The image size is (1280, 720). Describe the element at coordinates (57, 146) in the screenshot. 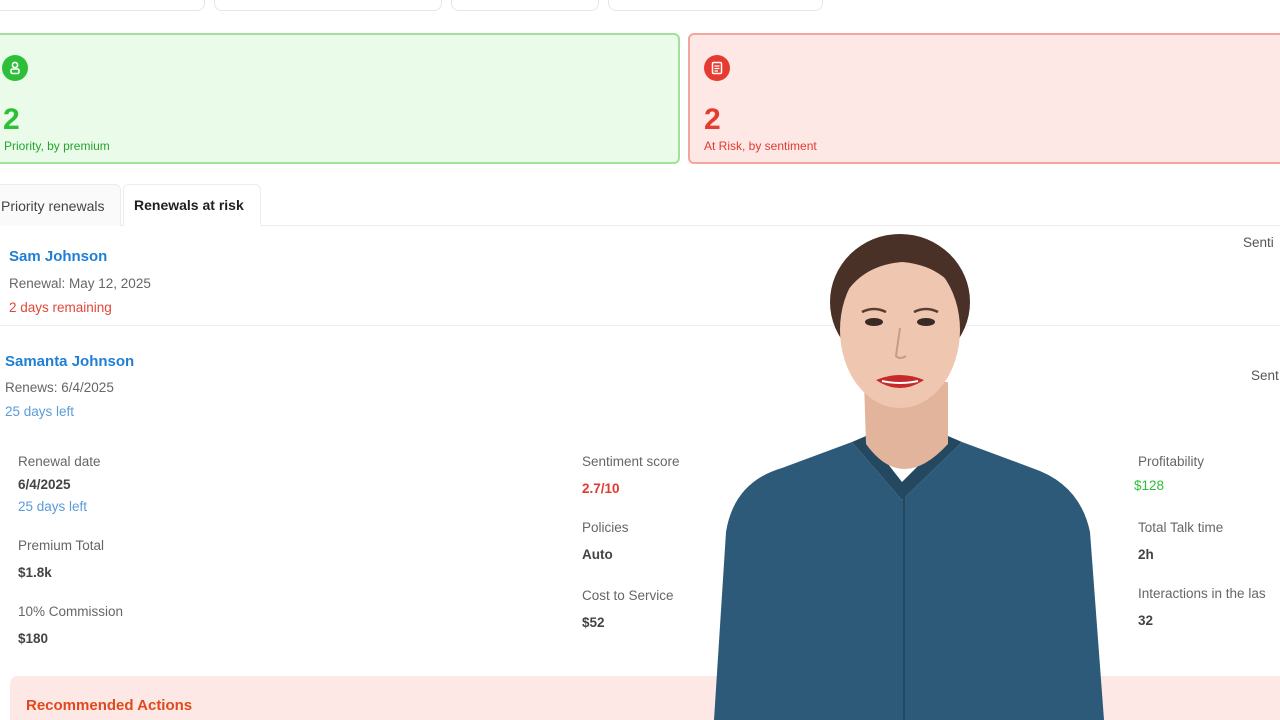

I see `priority-label: Priority, by premium` at that location.